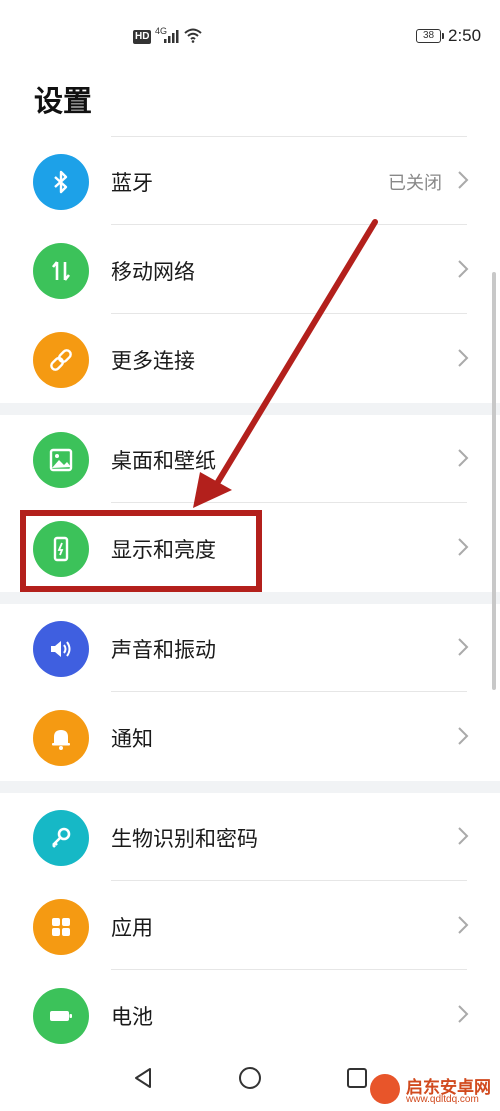  What do you see at coordinates (61, 1016) in the screenshot?
I see `battery-icon` at bounding box center [61, 1016].